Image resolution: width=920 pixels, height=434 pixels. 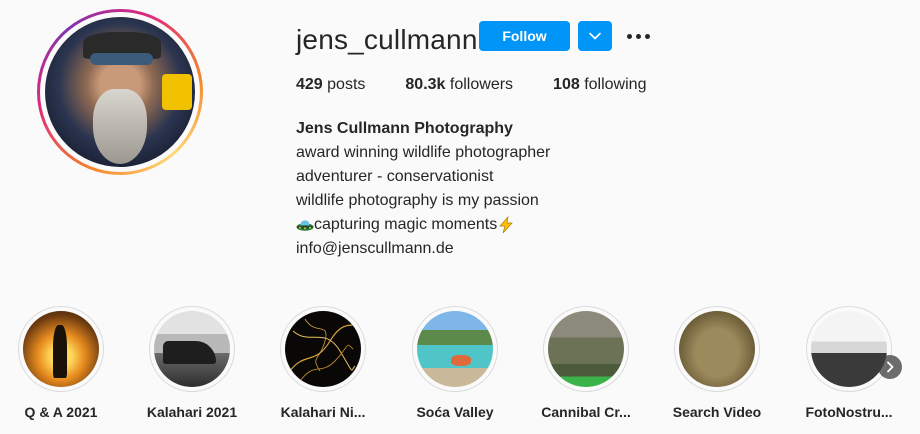 I want to click on profile-avatar, so click(x=120, y=92).